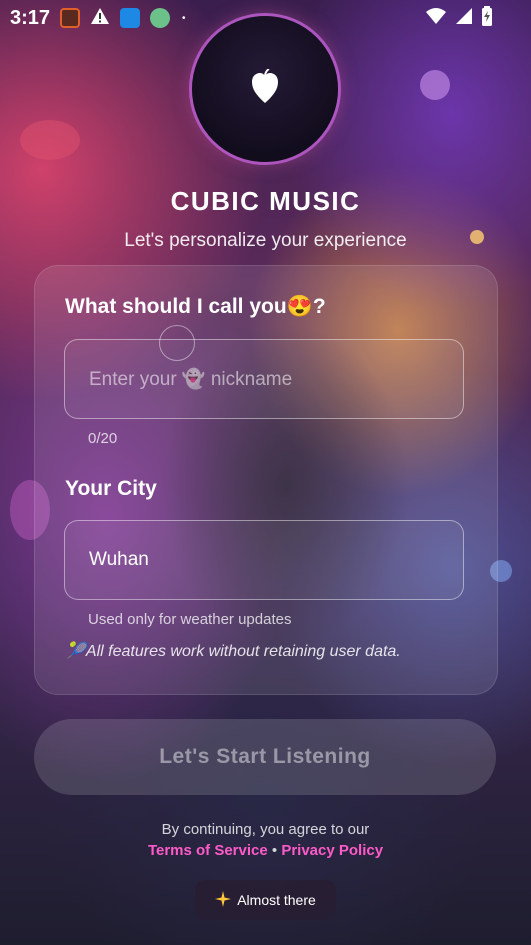 The image size is (531, 945). What do you see at coordinates (276, 900) in the screenshot?
I see `badge-label: Almost there` at bounding box center [276, 900].